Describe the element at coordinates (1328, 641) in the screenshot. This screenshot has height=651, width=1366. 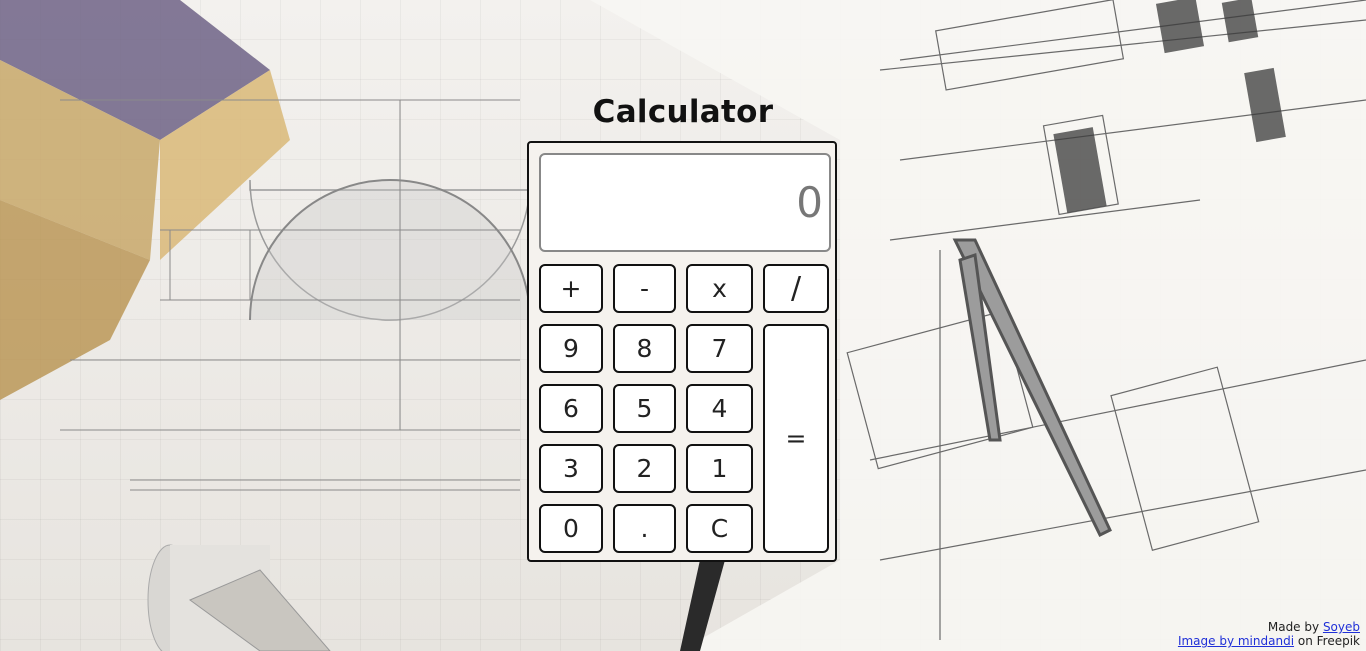
I see `image-source-text: on Freepik` at that location.